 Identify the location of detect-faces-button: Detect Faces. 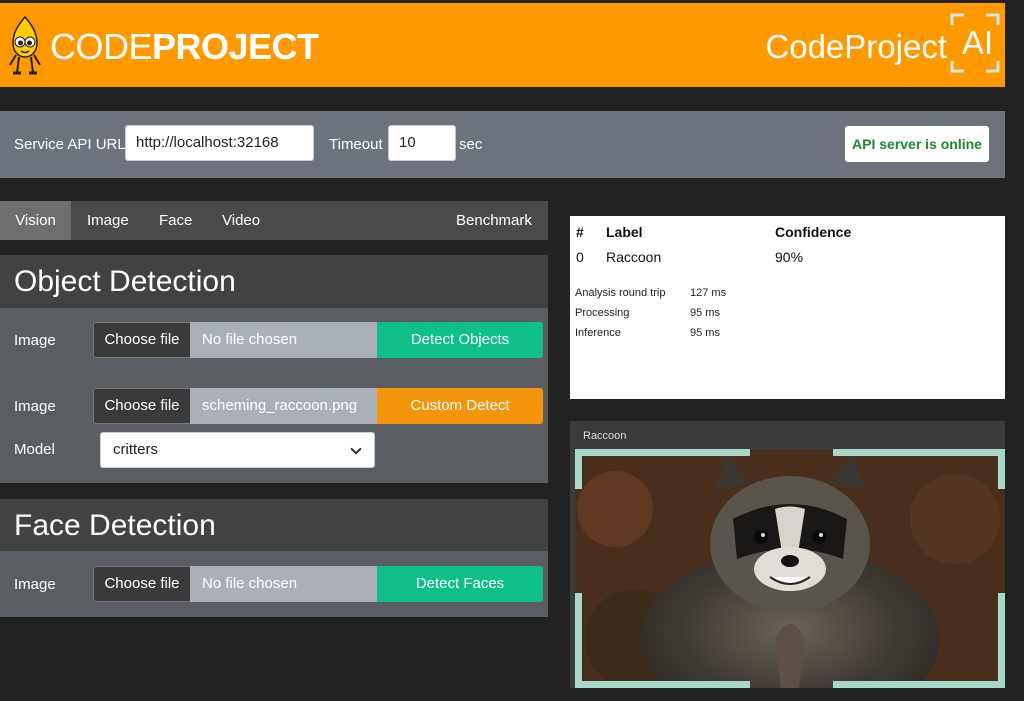
(460, 584).